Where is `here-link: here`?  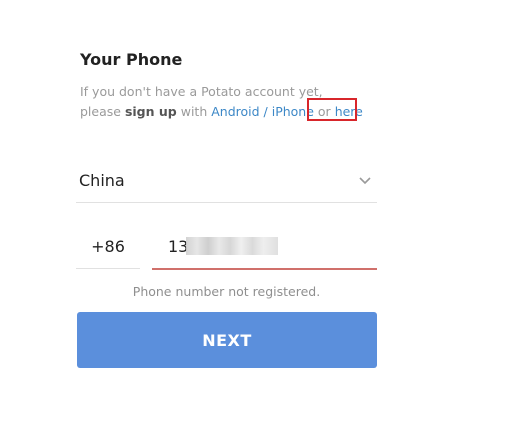 here-link: here is located at coordinates (349, 111).